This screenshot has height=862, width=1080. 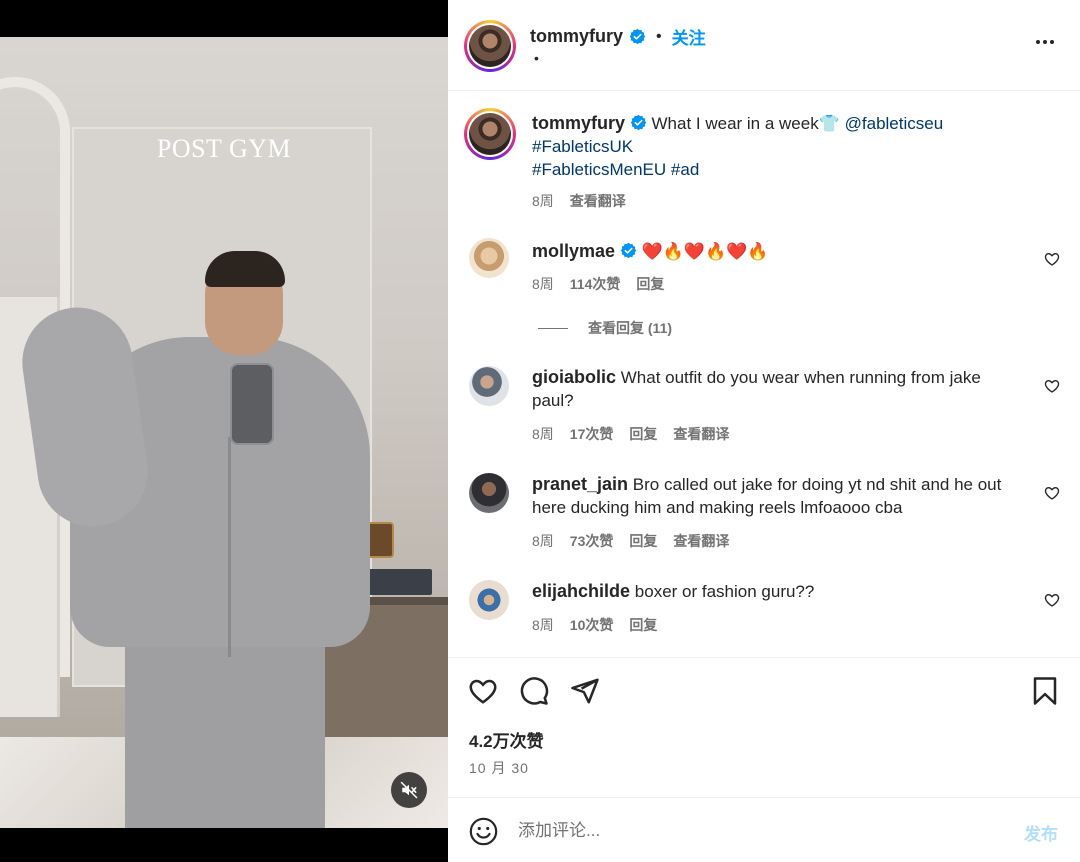 I want to click on view-replies-button: 查看回复 (11), so click(x=605, y=328).